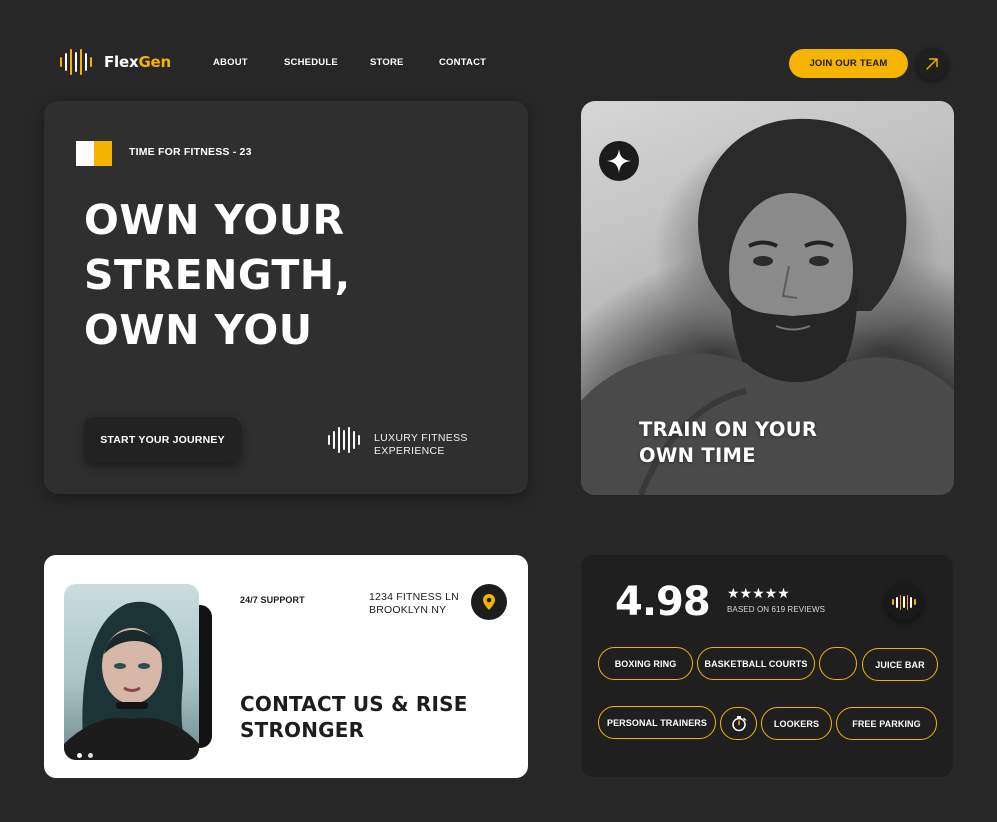 This screenshot has height=822, width=997. What do you see at coordinates (645, 663) in the screenshot?
I see `amenity-chip-boxing-ring: BOXING RING` at bounding box center [645, 663].